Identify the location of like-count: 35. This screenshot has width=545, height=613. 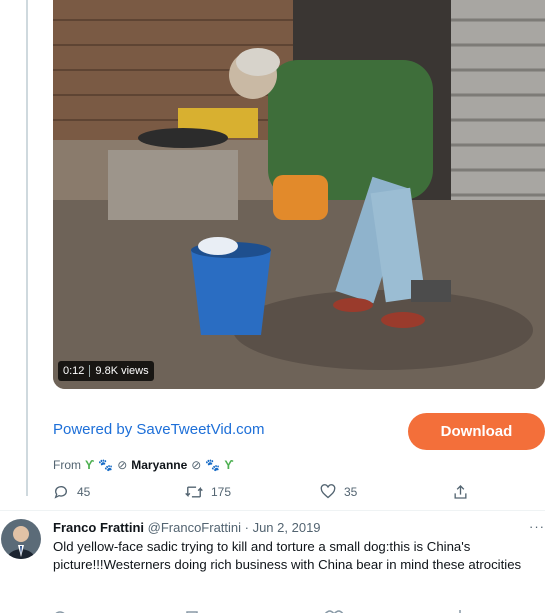
(351, 491).